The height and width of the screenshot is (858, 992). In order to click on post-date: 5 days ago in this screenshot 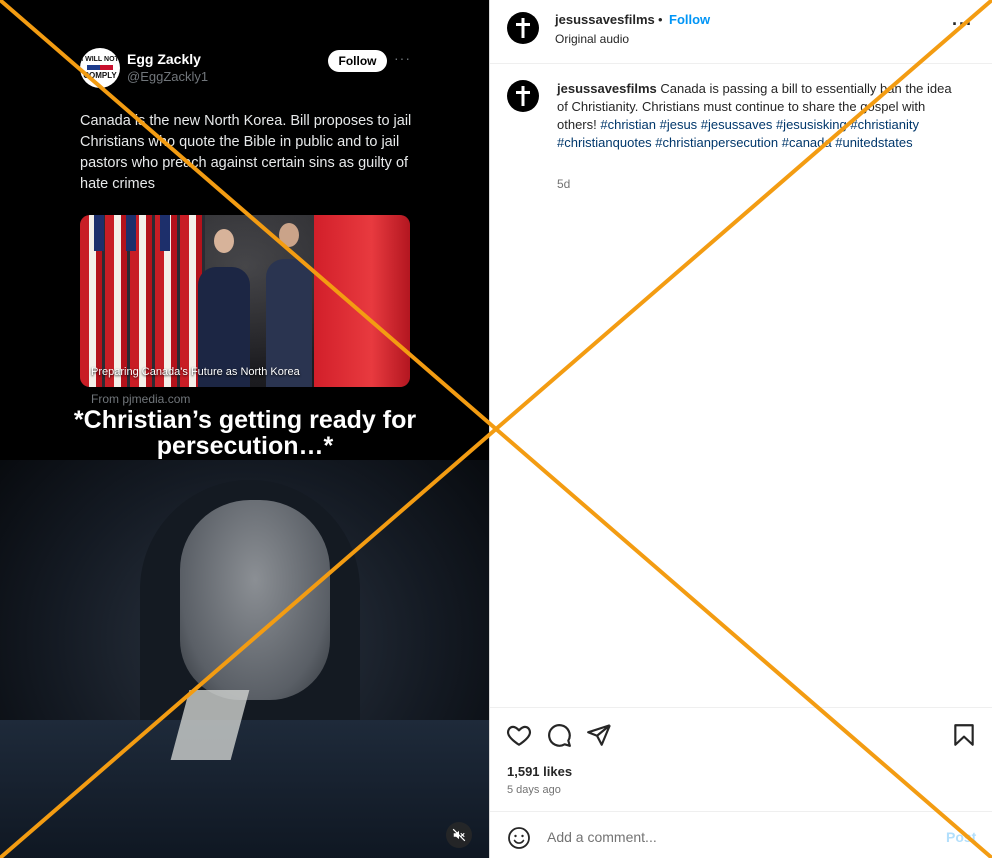, I will do `click(534, 790)`.